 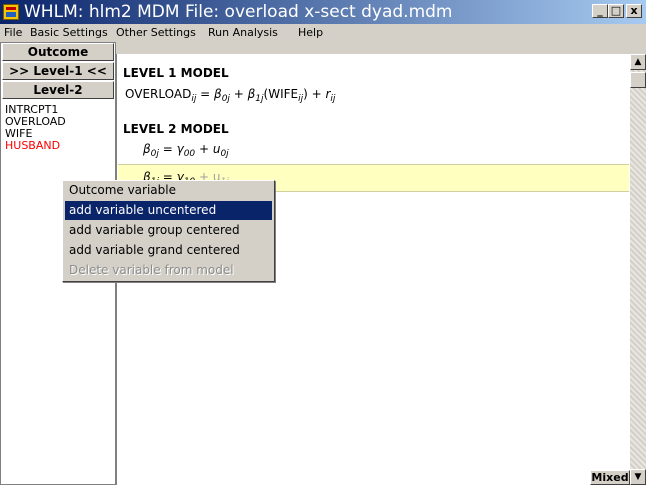 What do you see at coordinates (168, 190) in the screenshot?
I see `menu-outcome-variable: Outcome variable` at bounding box center [168, 190].